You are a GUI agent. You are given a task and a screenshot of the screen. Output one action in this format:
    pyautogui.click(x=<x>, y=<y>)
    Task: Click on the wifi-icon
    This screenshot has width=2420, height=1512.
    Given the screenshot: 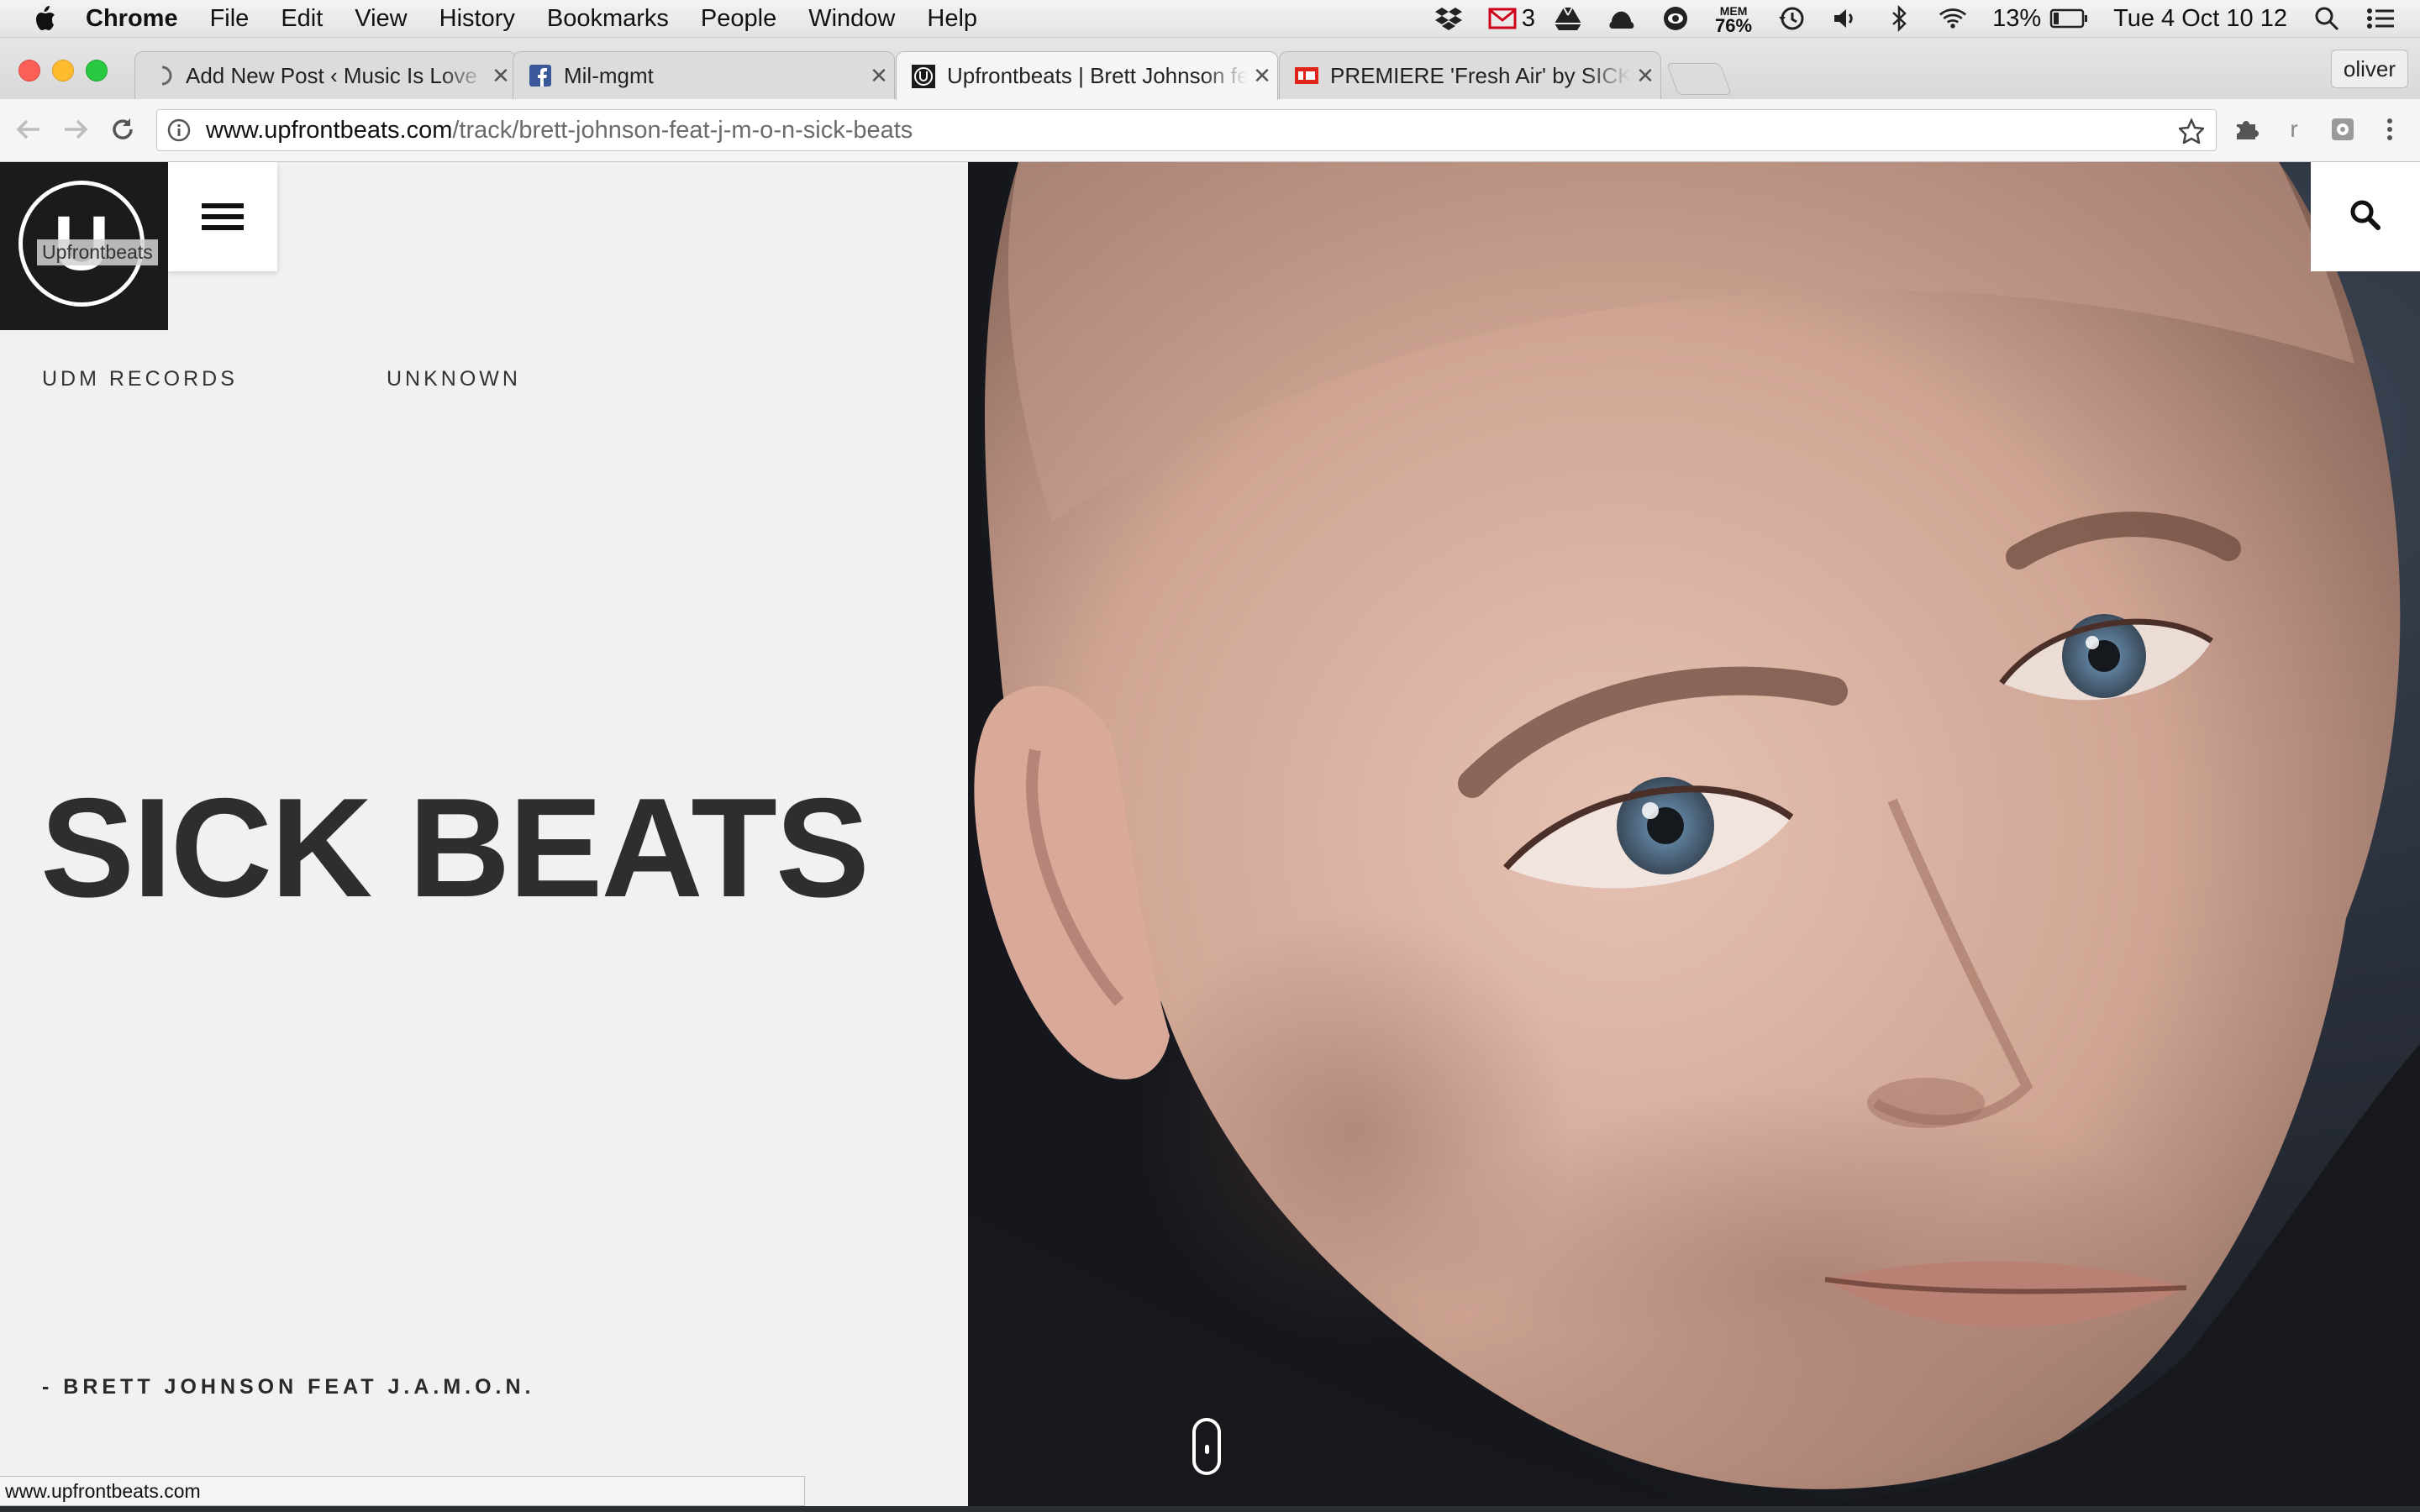 What is the action you would take?
    pyautogui.click(x=1953, y=18)
    